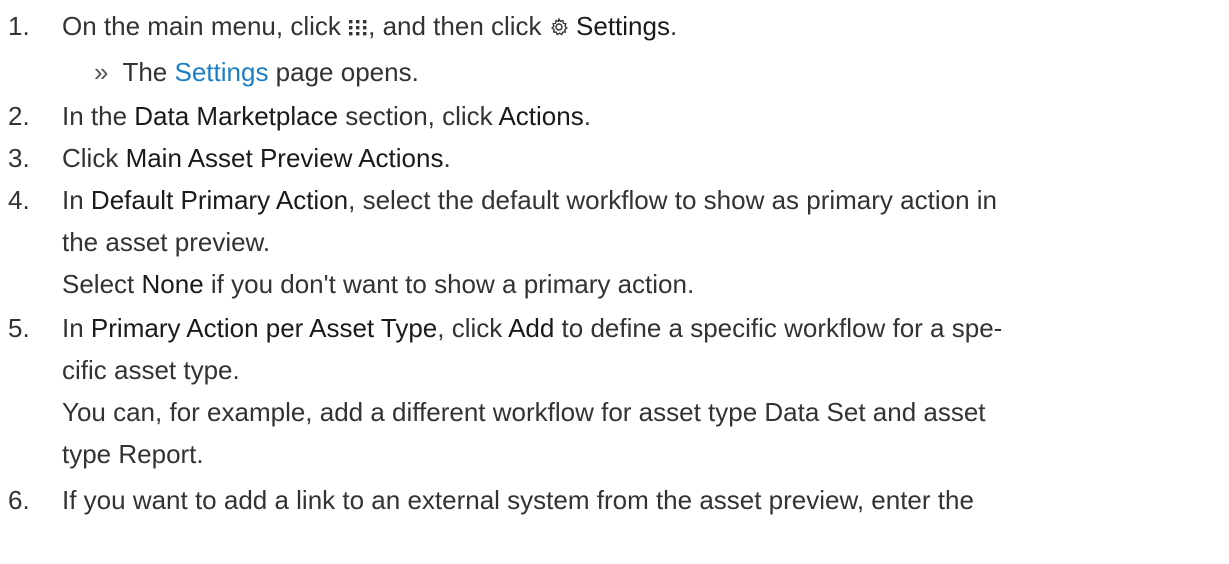  What do you see at coordinates (101, 72) in the screenshot?
I see `result-marker: »` at bounding box center [101, 72].